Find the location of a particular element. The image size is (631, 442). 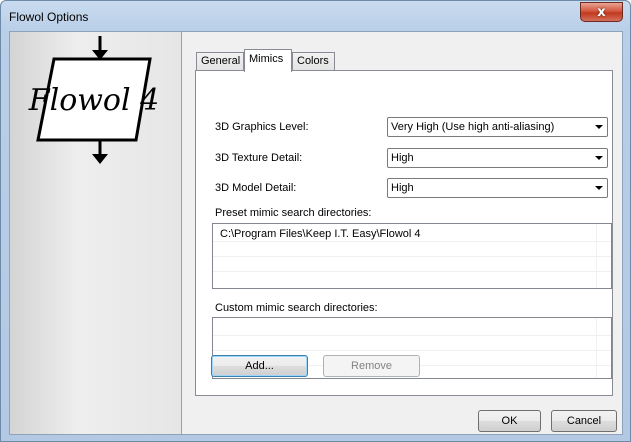

cancel-button-label: Cancel is located at coordinates (584, 421).